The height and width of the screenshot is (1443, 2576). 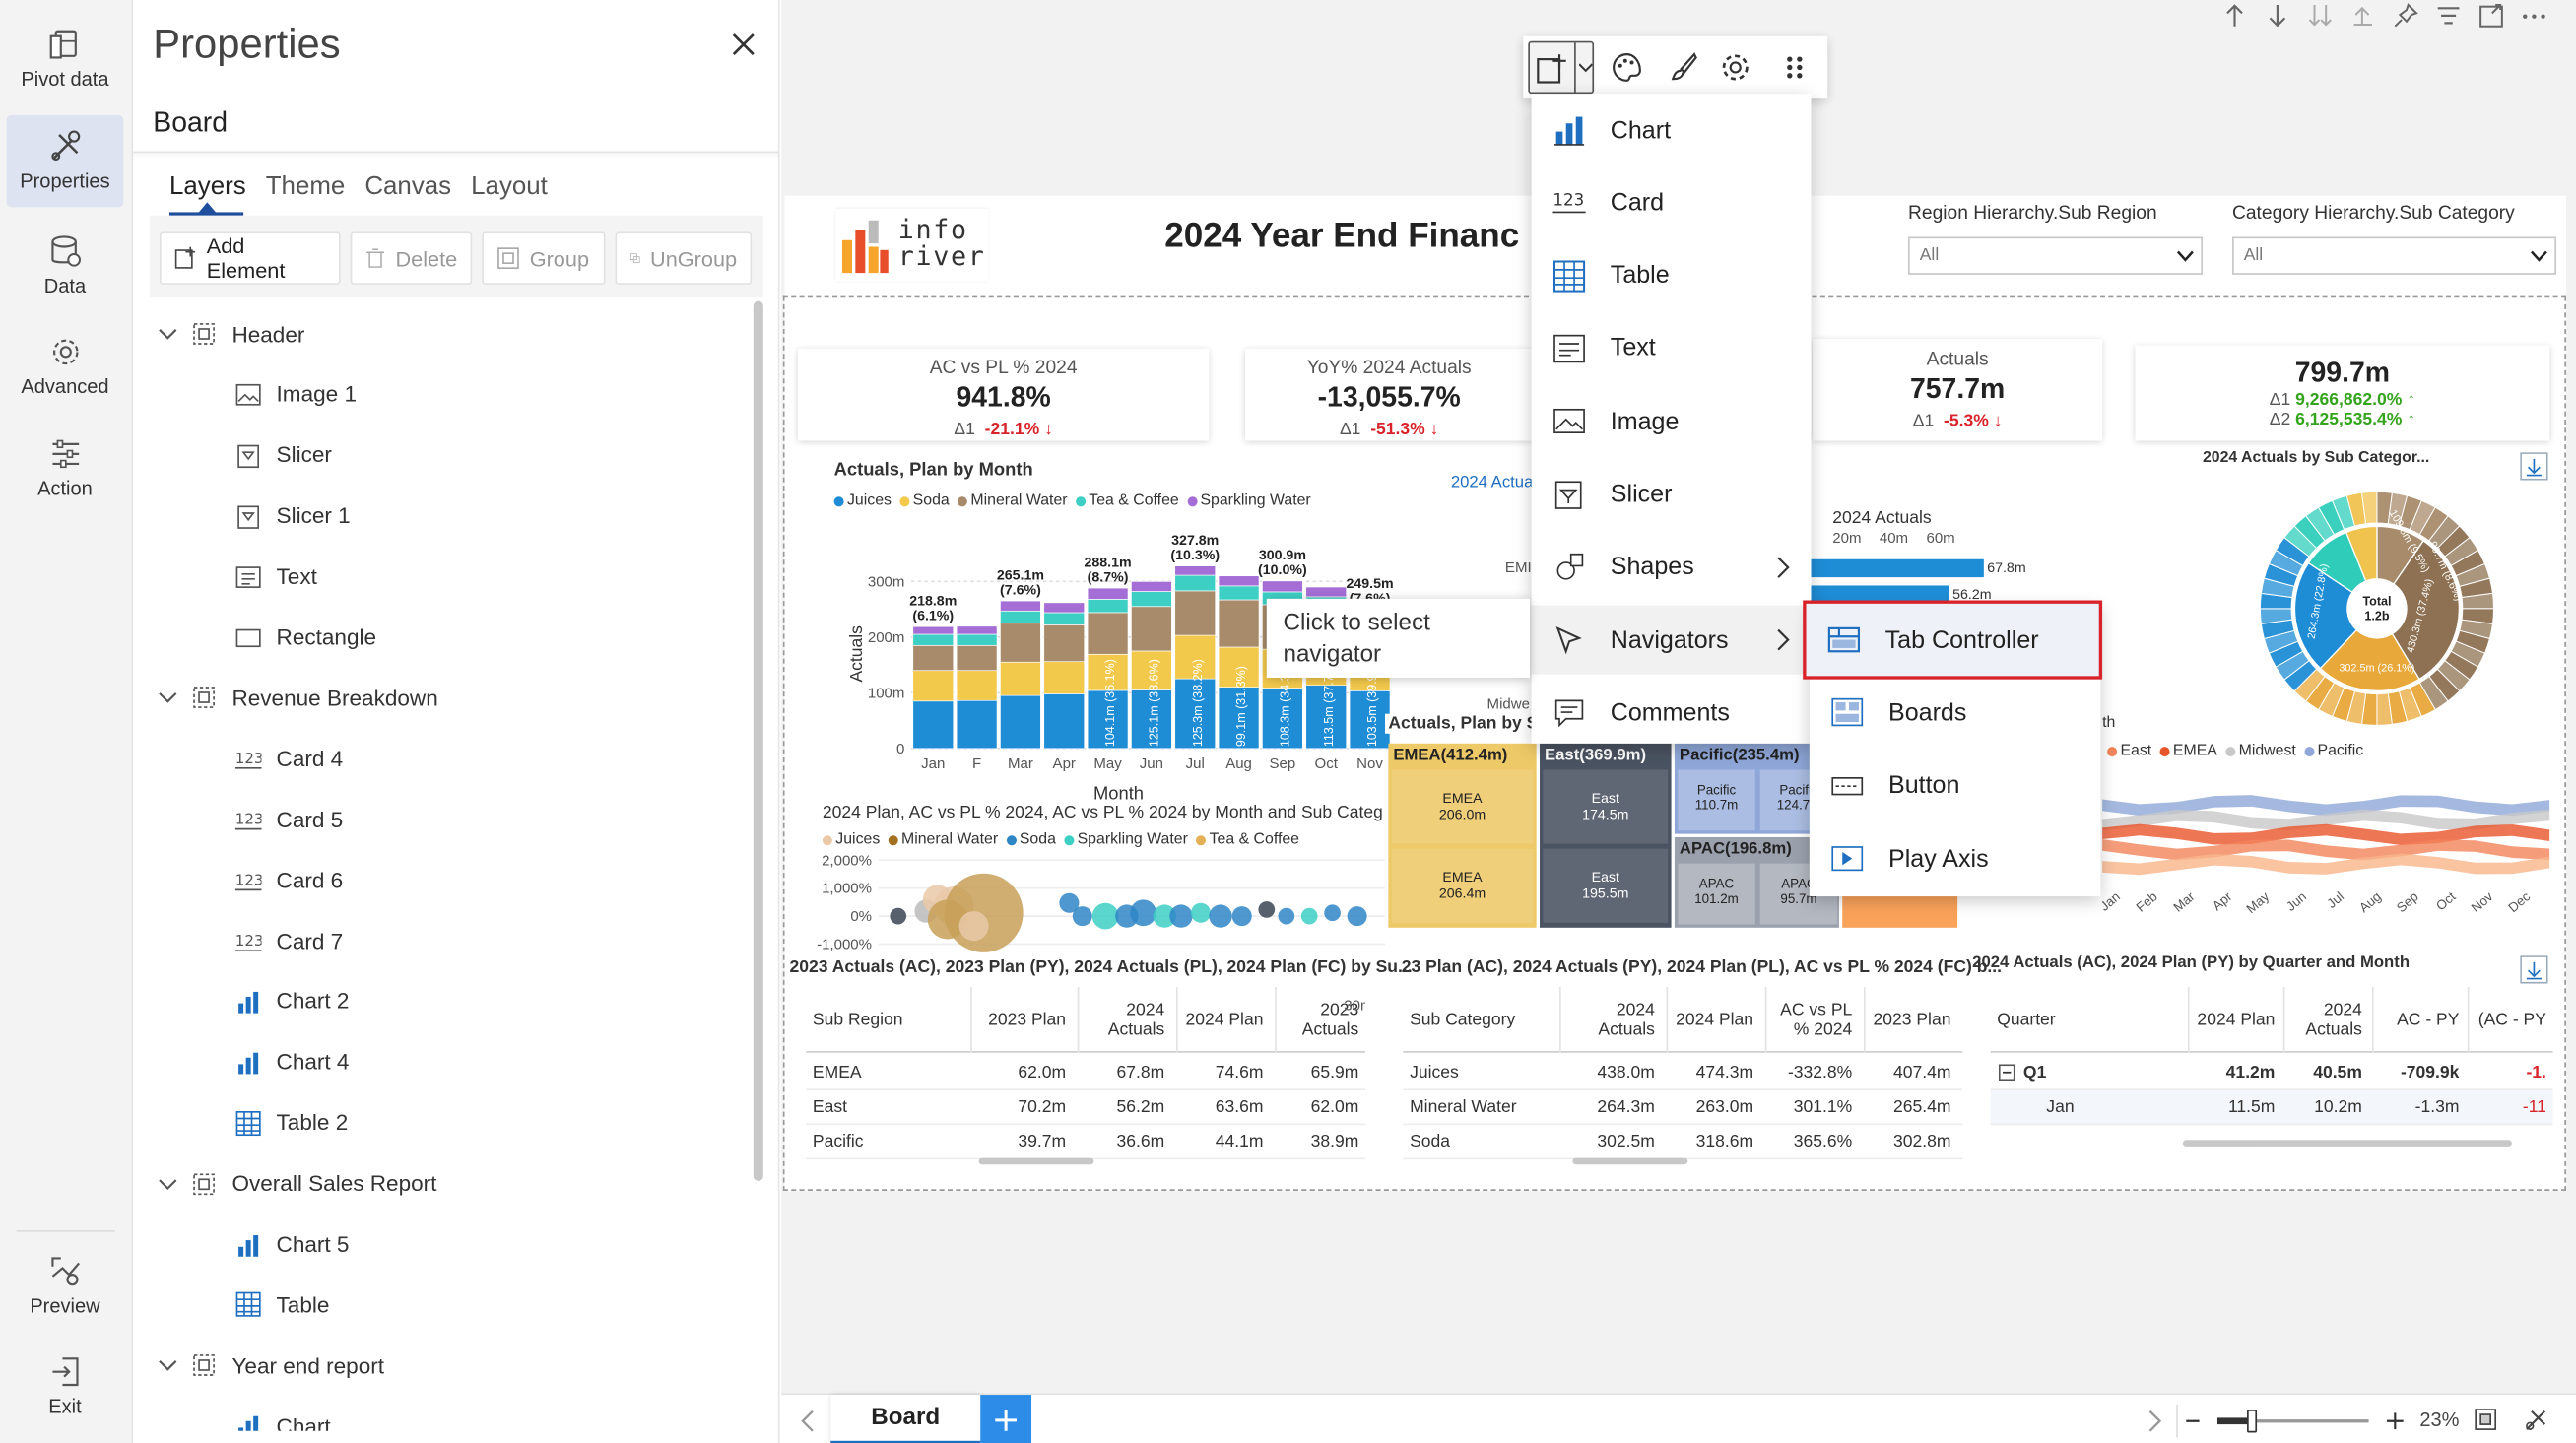 What do you see at coordinates (1910, 1019) in the screenshot?
I see `column-header: 2023 Plan` at bounding box center [1910, 1019].